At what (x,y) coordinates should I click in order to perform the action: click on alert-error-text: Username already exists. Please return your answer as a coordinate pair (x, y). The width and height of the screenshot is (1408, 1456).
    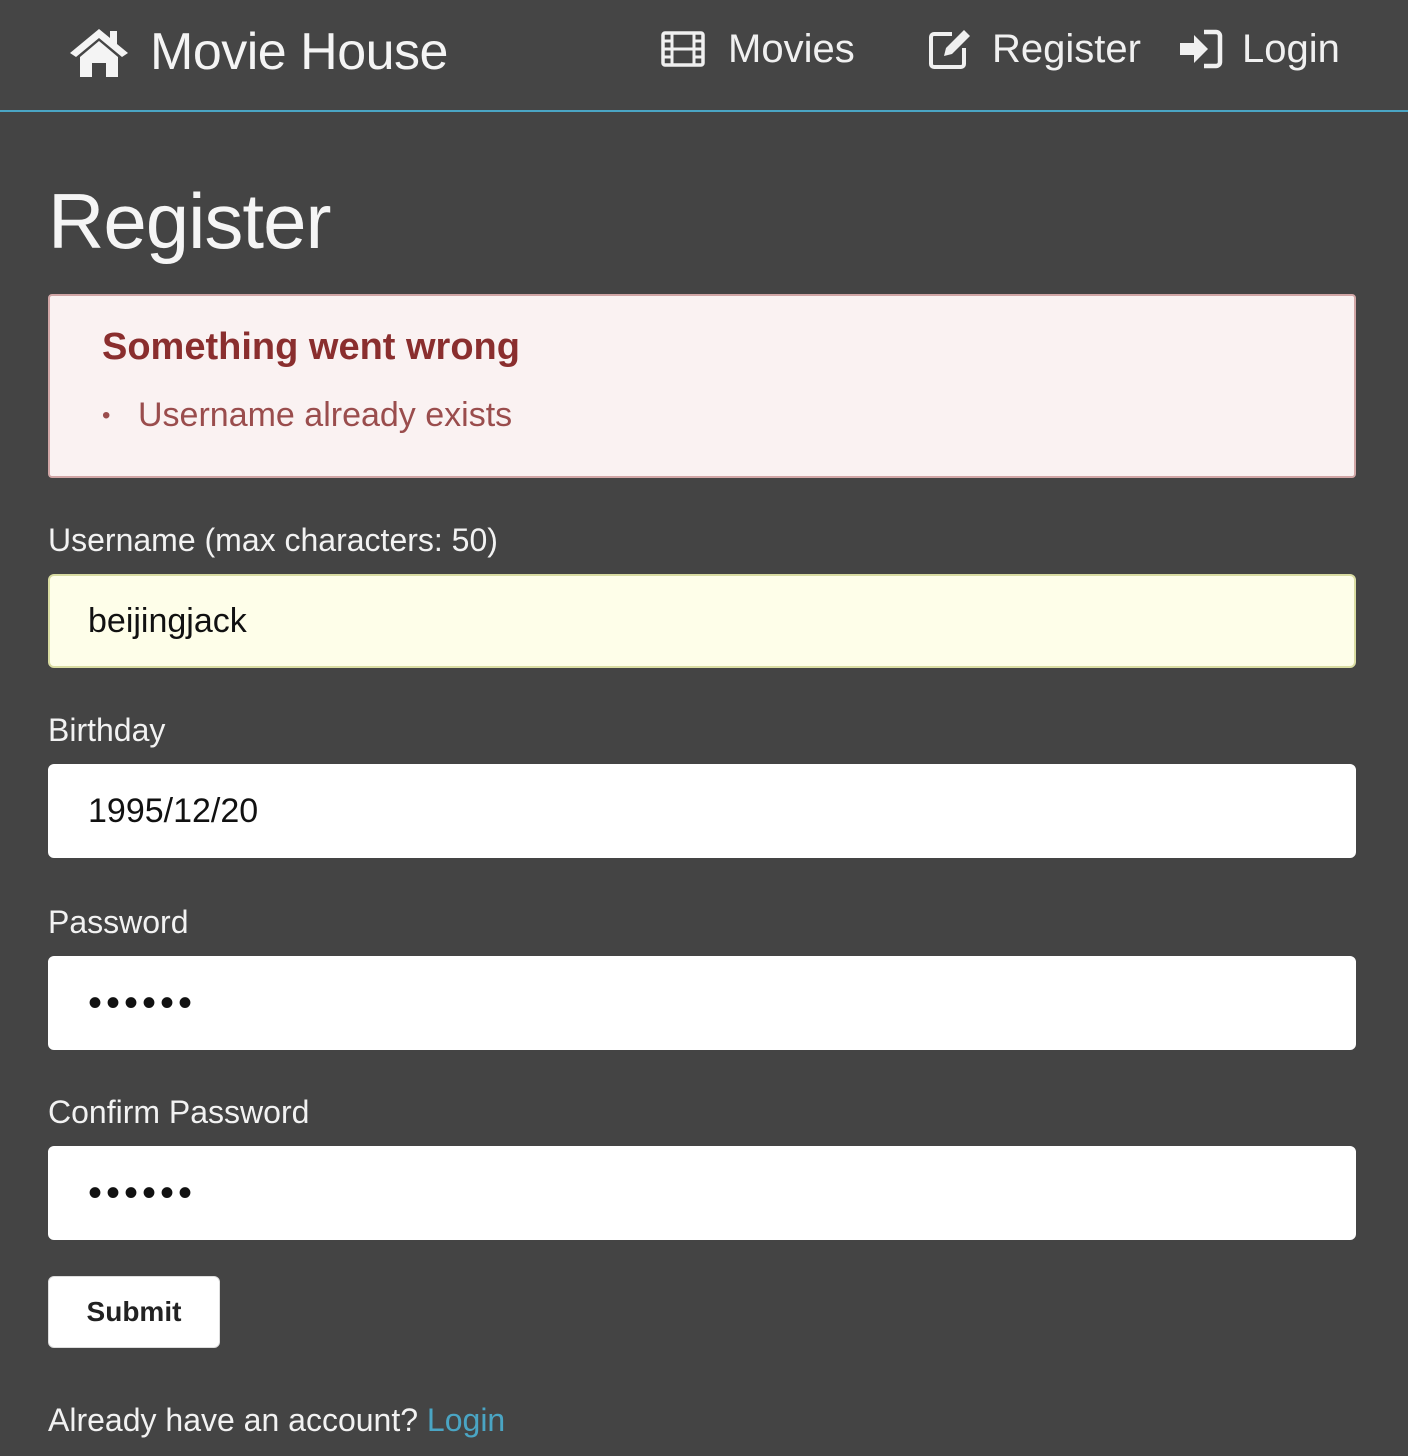
    Looking at the image, I should click on (325, 415).